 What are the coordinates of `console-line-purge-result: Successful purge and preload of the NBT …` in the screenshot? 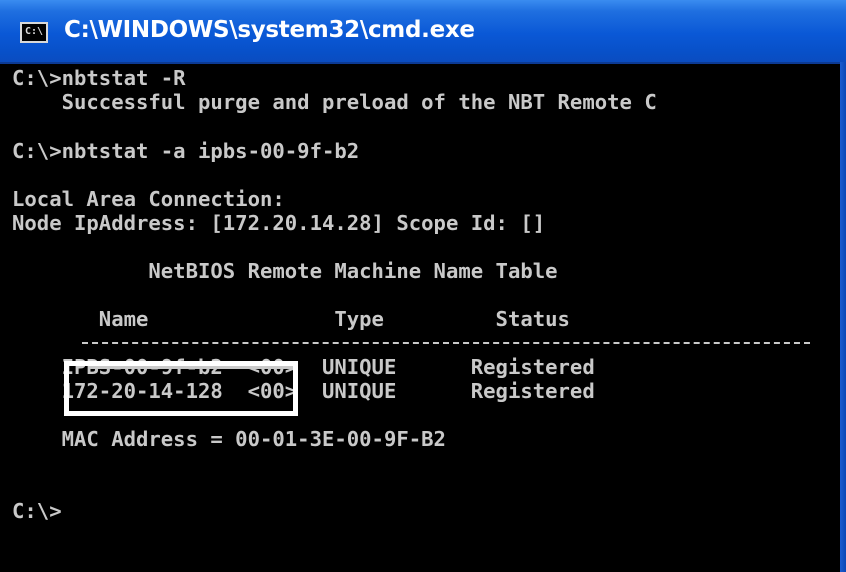 It's located at (334, 102).